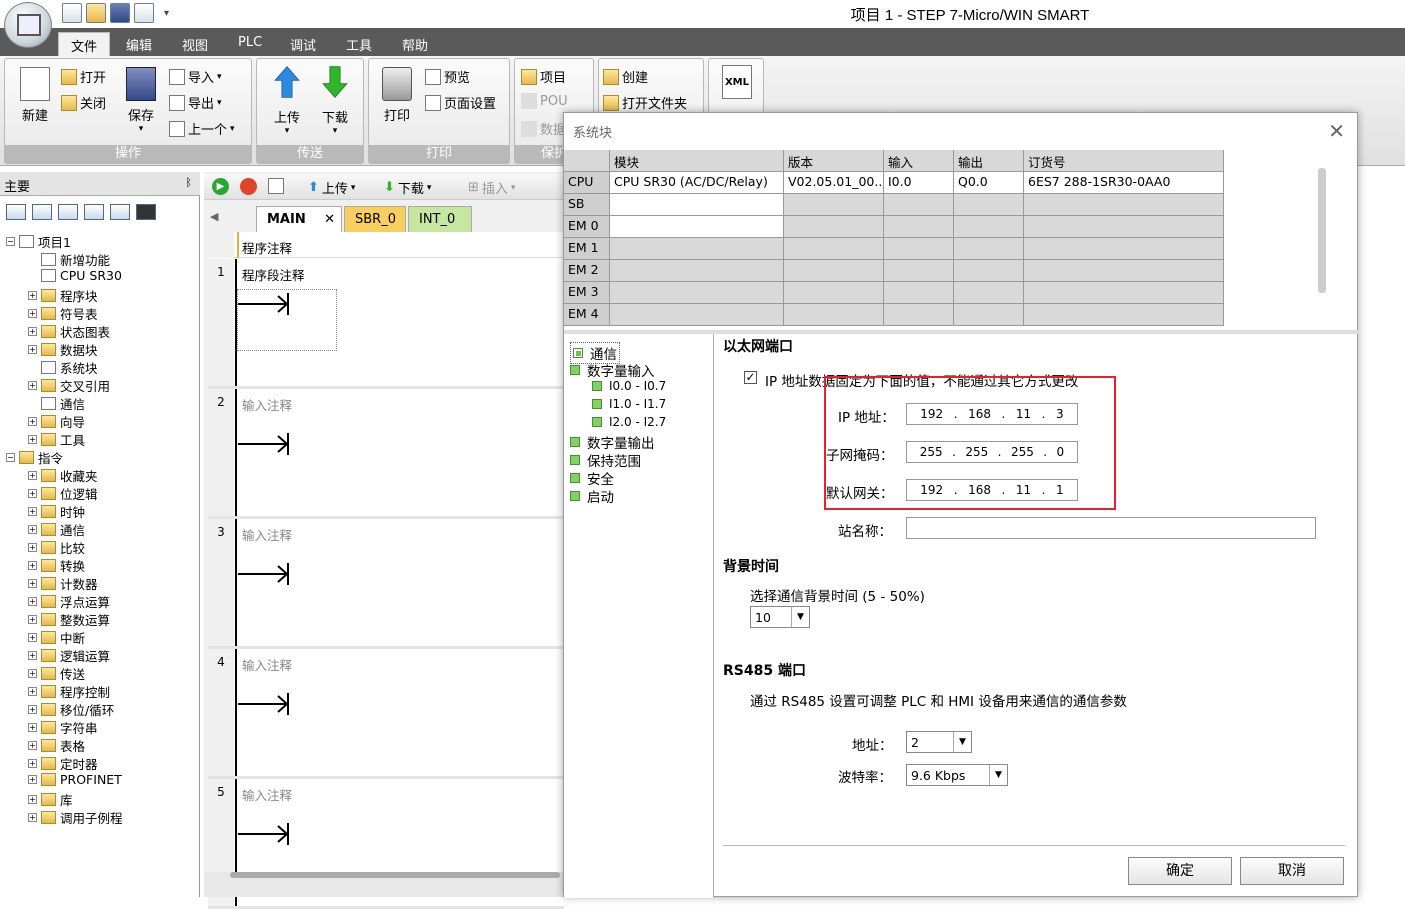 Image resolution: width=1405 pixels, height=909 pixels. I want to click on tree-item-status-chart: + 状态图表, so click(69, 331).